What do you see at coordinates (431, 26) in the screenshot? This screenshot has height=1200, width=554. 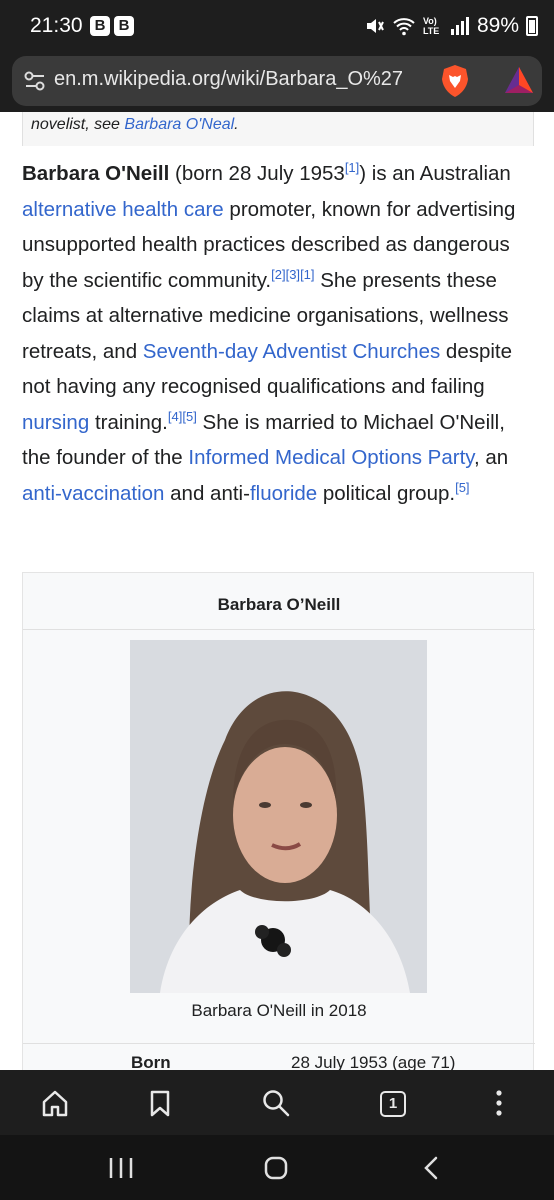 I see `volte-label: Vo) LTE` at bounding box center [431, 26].